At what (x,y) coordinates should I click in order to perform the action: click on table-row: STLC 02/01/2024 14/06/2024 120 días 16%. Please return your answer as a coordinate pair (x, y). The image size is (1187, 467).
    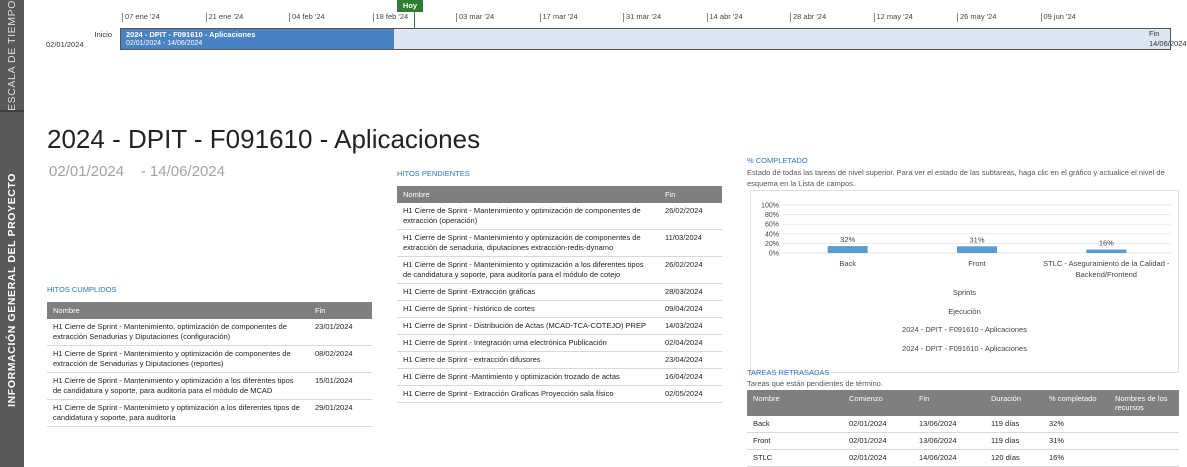
    Looking at the image, I should click on (963, 458).